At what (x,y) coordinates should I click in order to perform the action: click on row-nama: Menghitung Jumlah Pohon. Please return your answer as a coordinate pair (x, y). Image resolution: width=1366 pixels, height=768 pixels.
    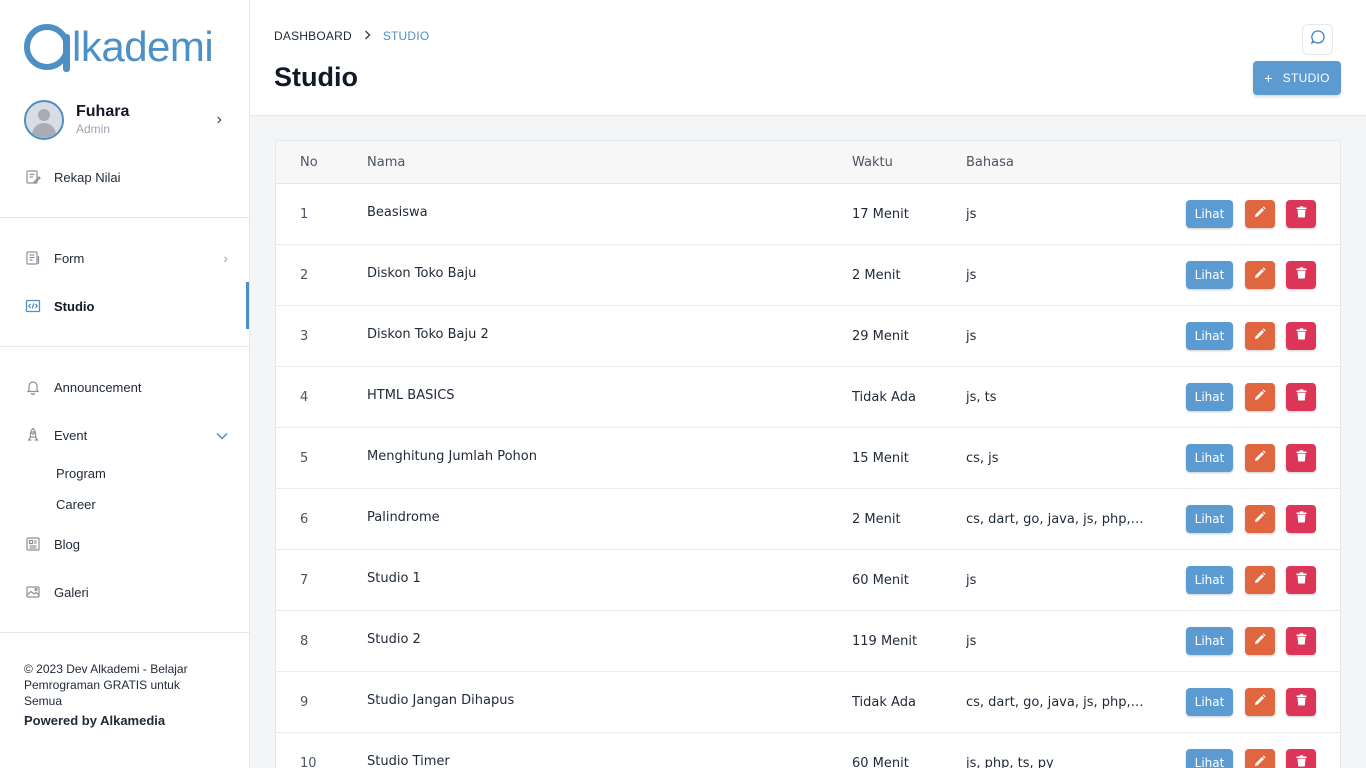
    Looking at the image, I should click on (452, 456).